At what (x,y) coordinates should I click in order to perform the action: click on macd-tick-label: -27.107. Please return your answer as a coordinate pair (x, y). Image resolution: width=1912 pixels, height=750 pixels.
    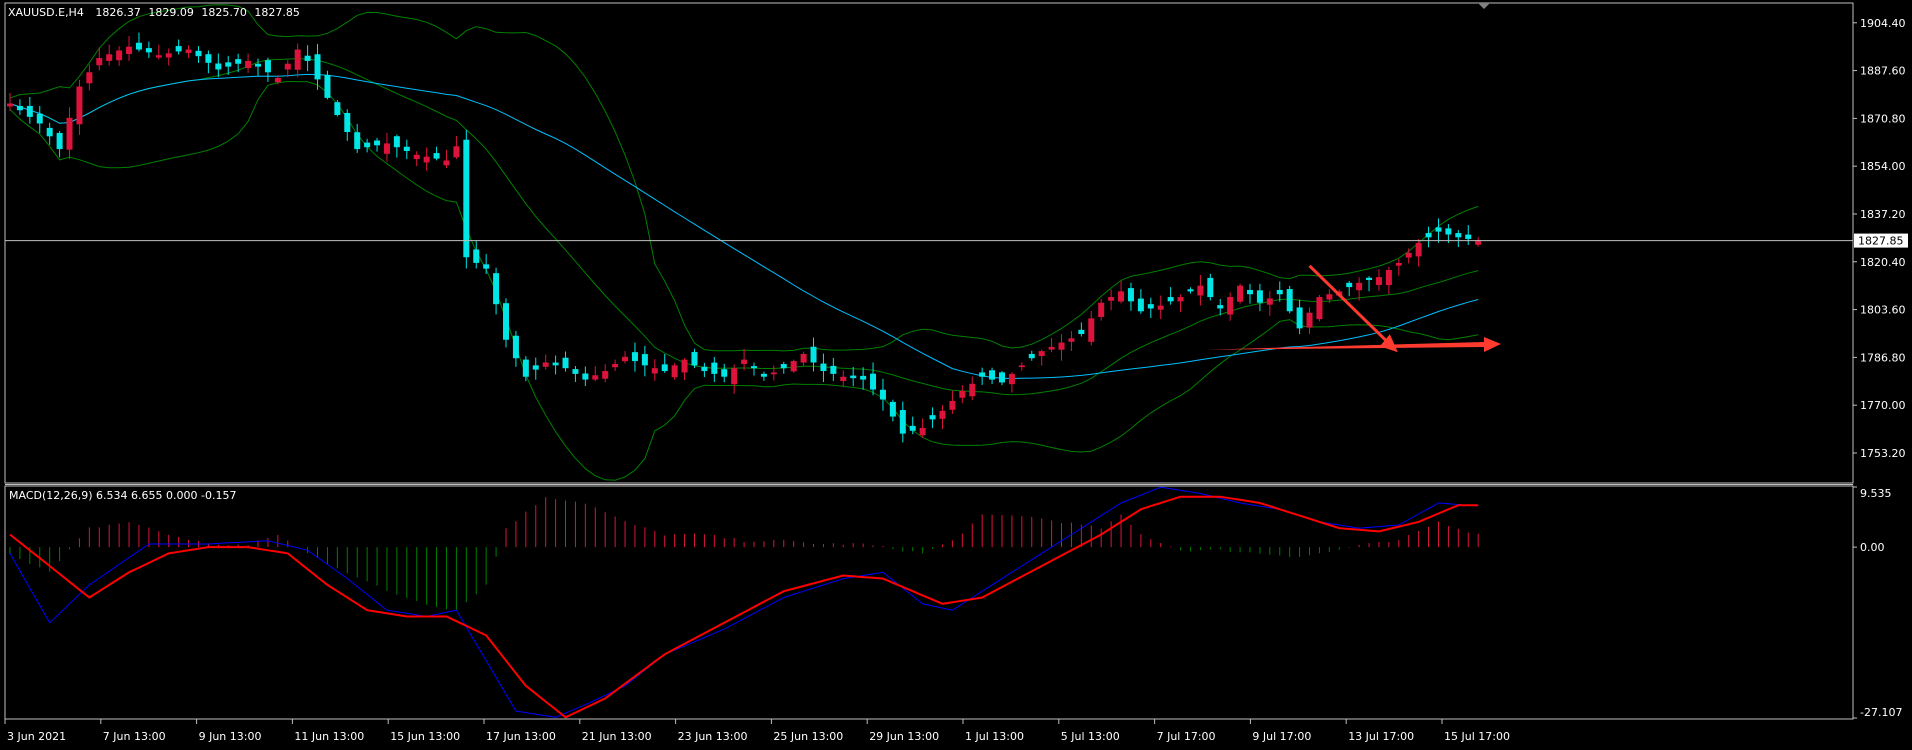
    Looking at the image, I should click on (1881, 712).